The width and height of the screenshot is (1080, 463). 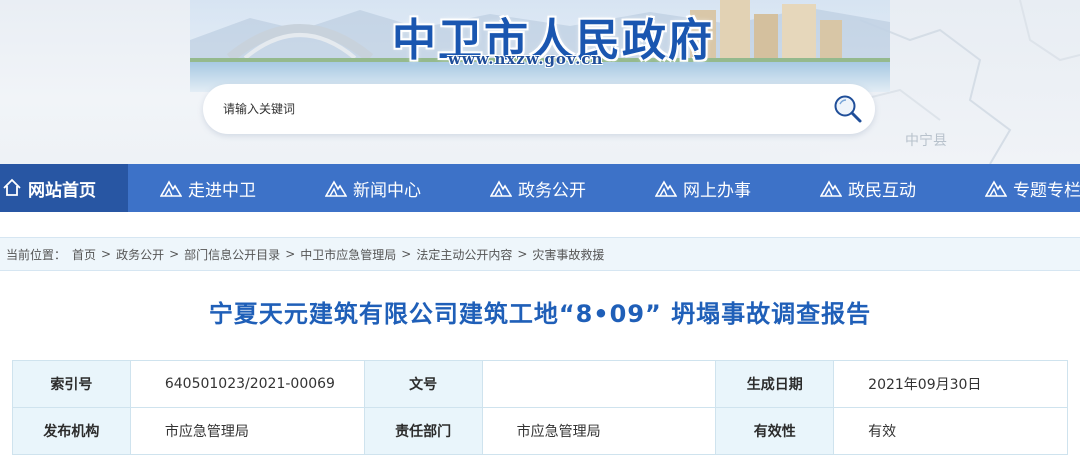 I want to click on table-row: 发布机构 市应急管理局 责任部门 市应急管理局 有效性 有效, so click(x=540, y=431).